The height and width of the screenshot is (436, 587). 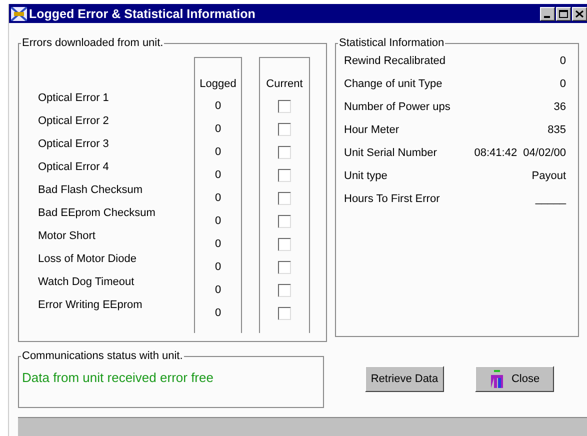 I want to click on stat-label: Hour Meter, so click(x=372, y=131).